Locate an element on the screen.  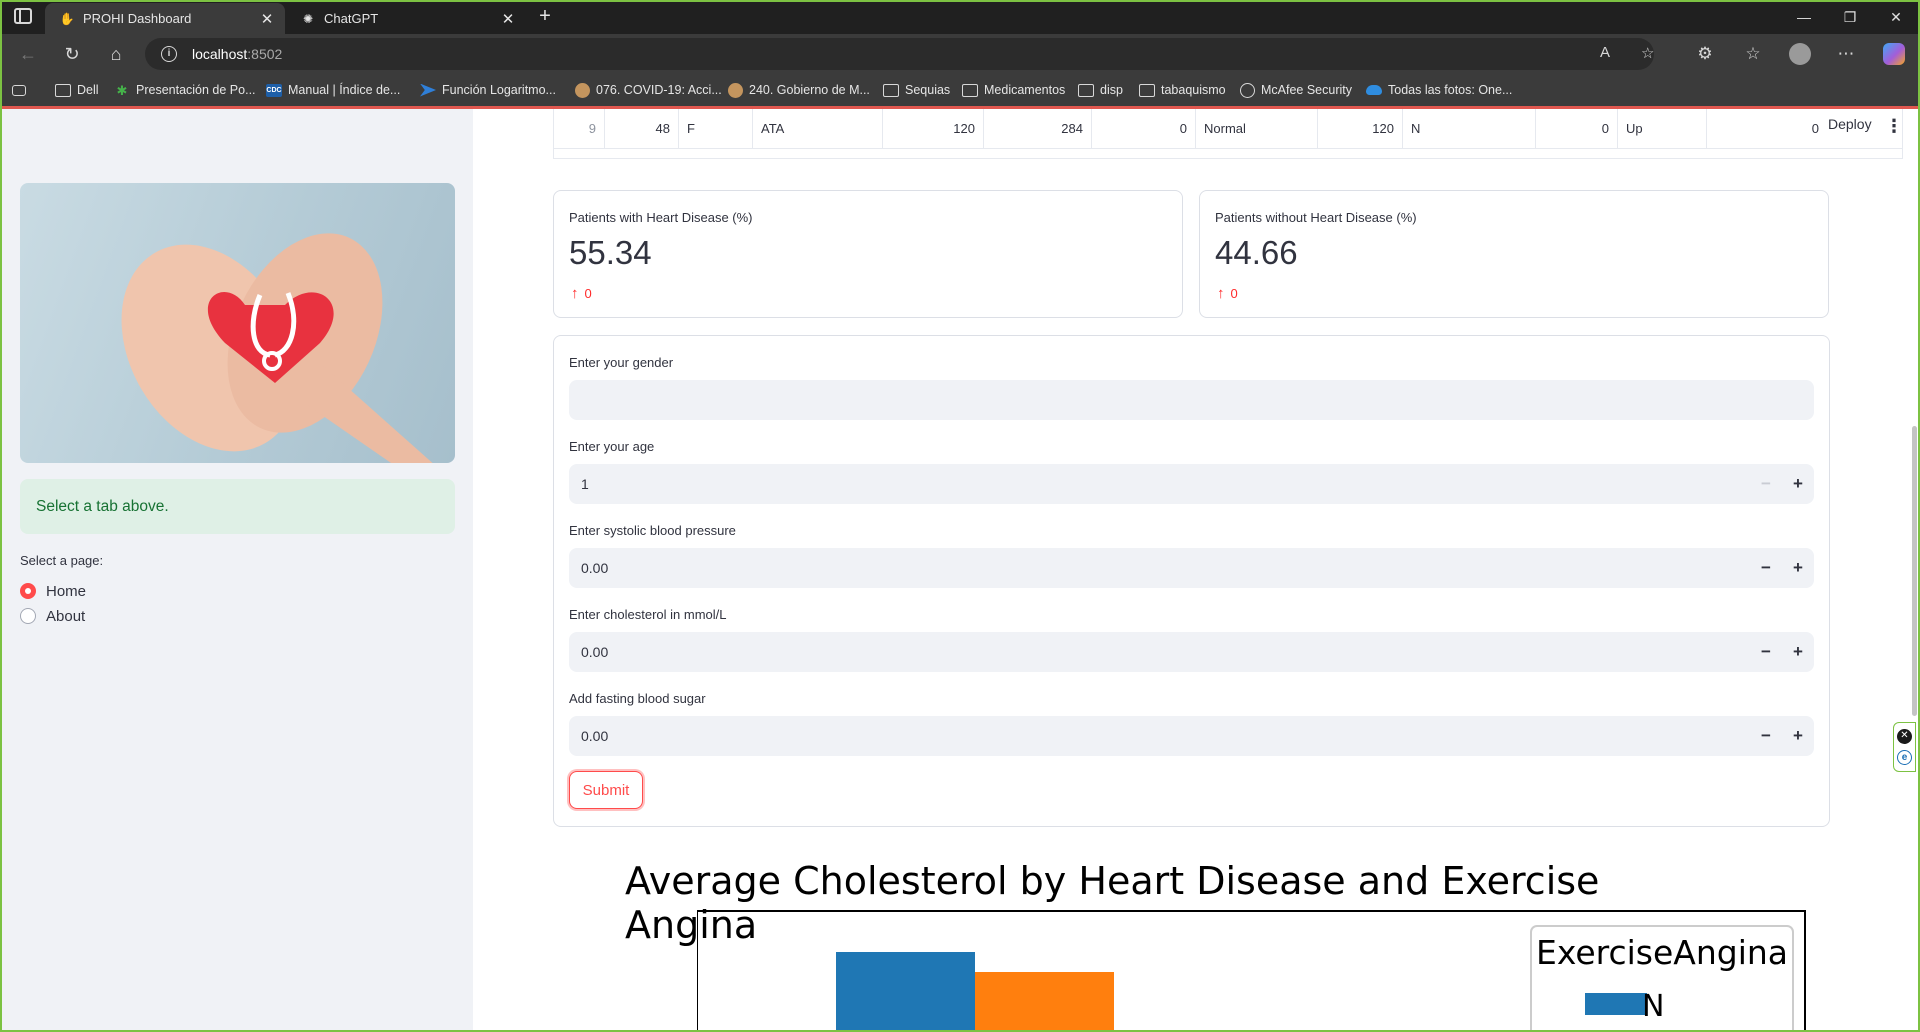
new-tab-button: + is located at coordinates (545, 17).